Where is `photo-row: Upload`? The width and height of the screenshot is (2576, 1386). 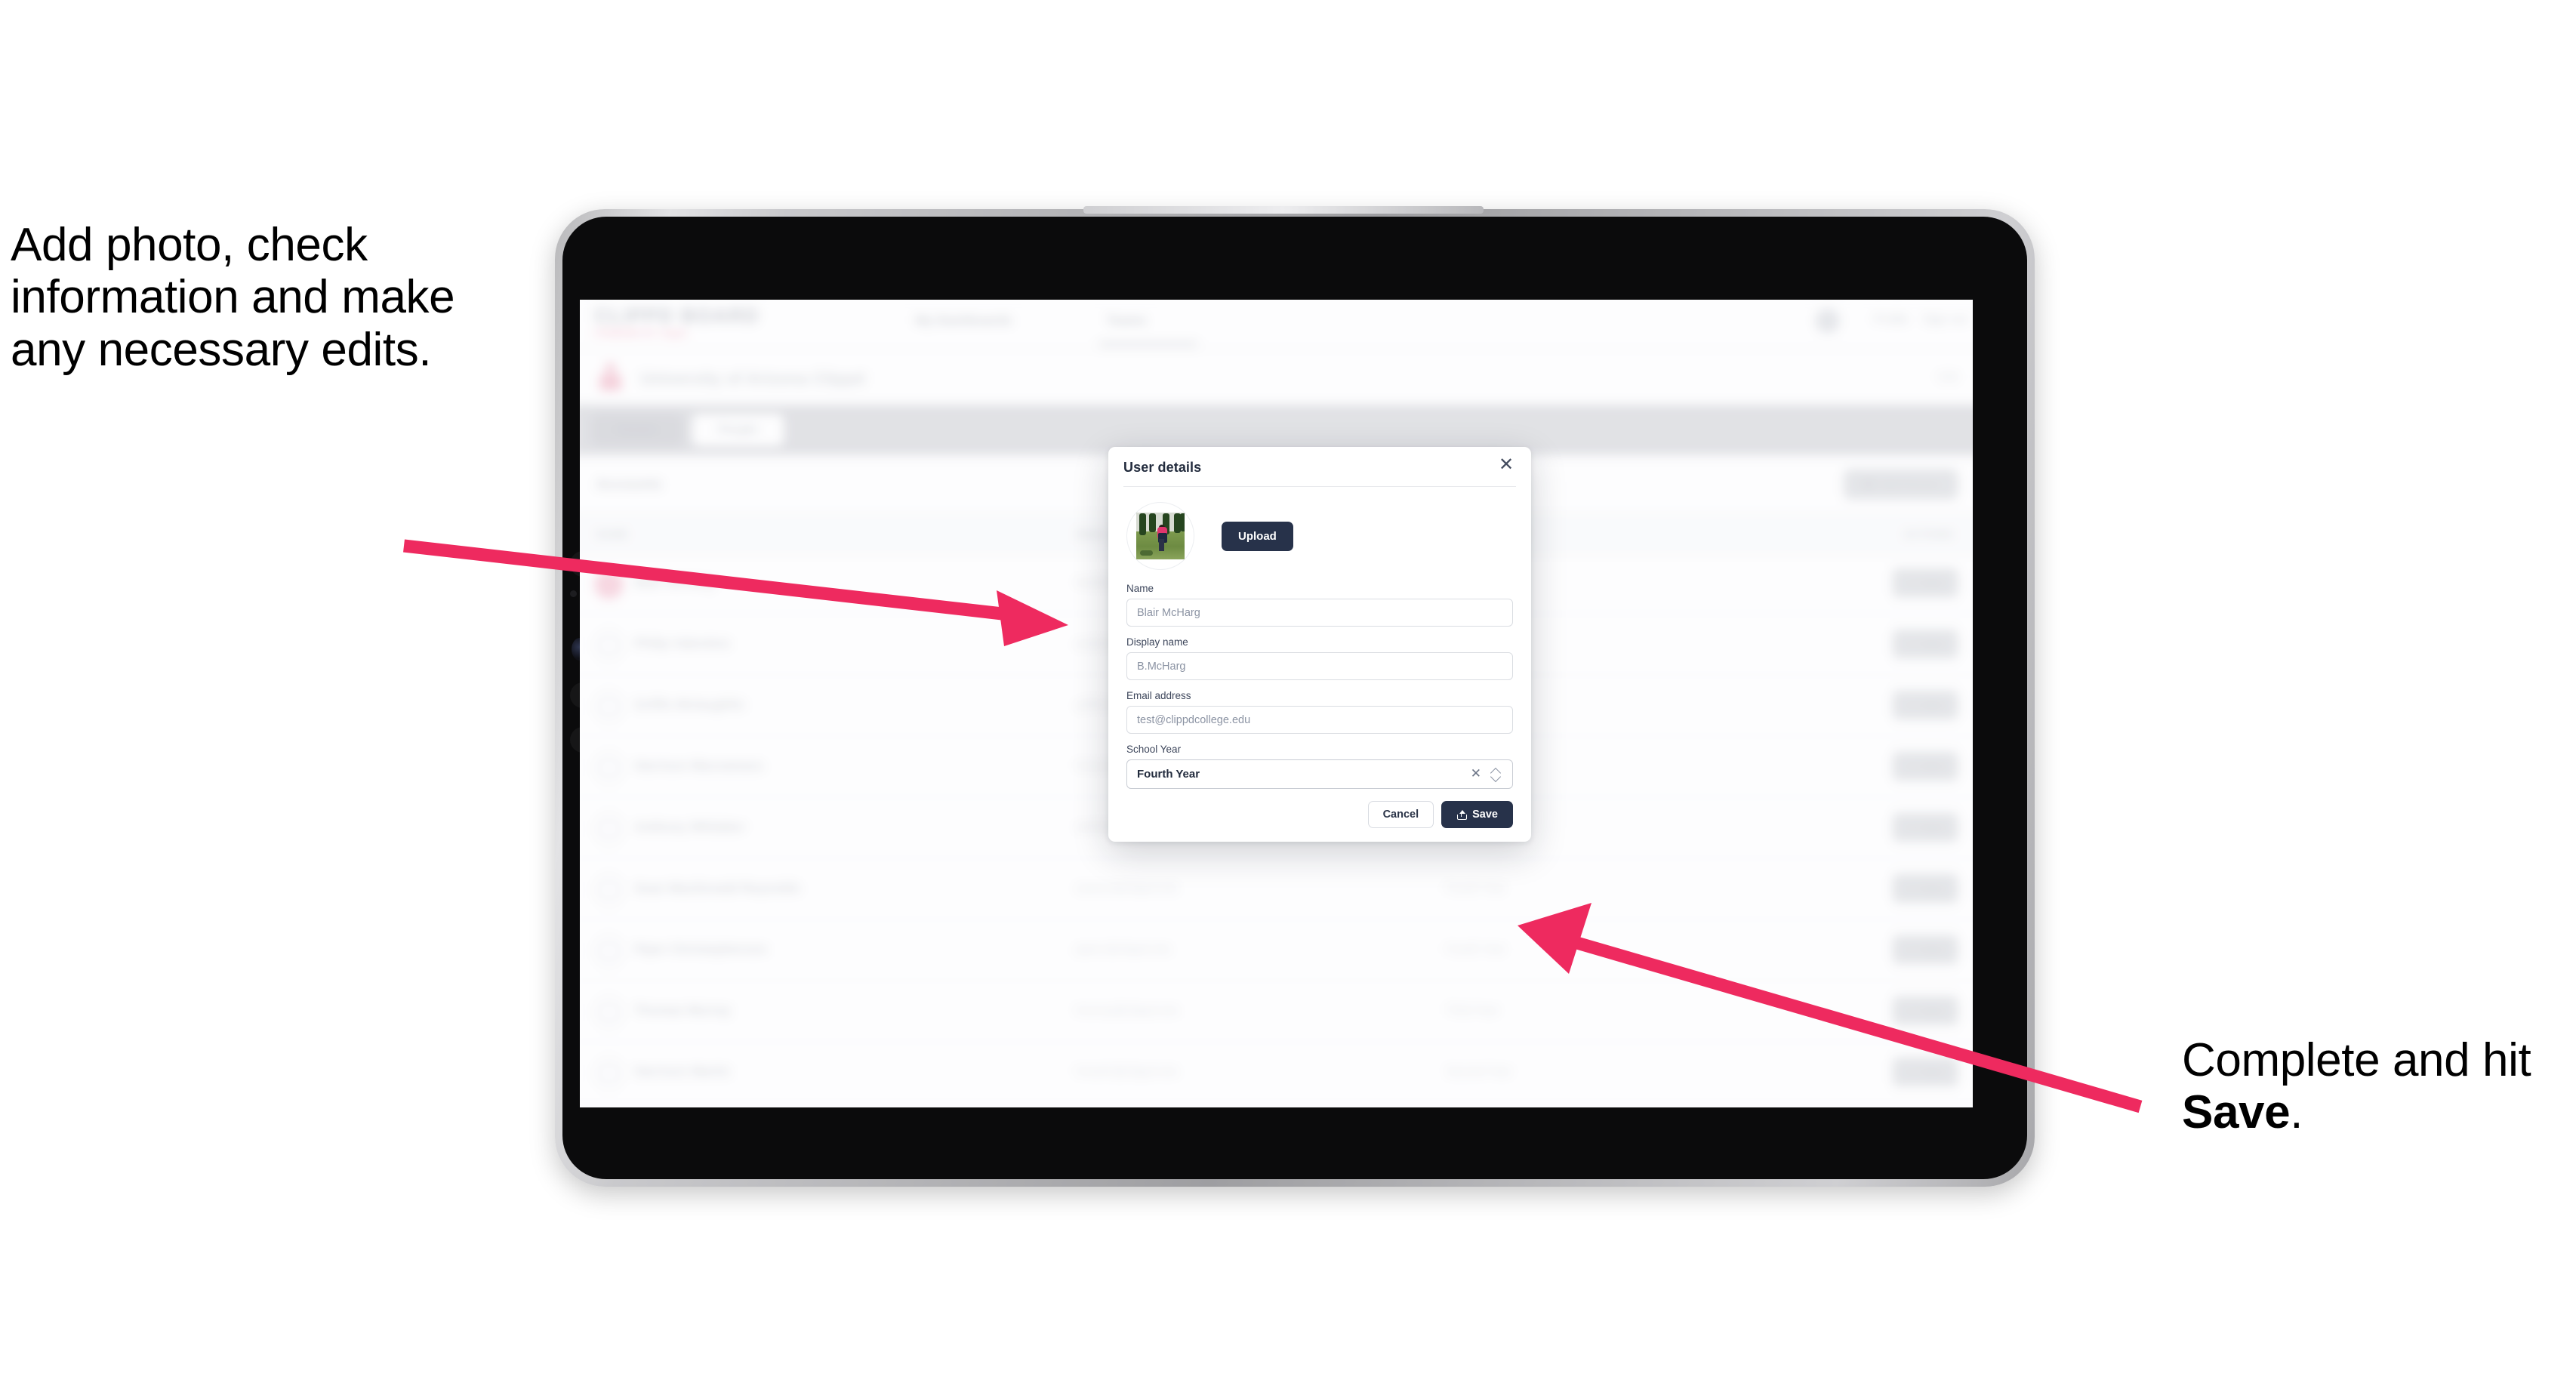 photo-row: Upload is located at coordinates (1319, 530).